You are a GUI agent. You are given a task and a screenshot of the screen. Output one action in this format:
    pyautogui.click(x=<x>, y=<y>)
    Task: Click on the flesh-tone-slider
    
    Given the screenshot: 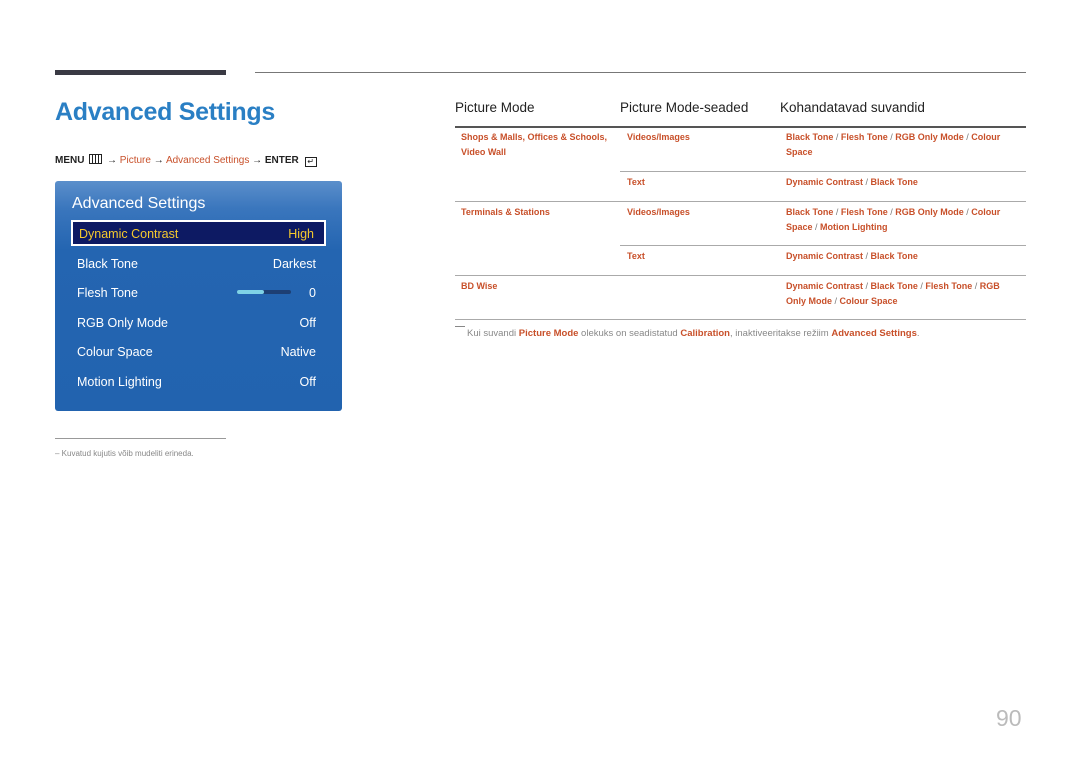 What is the action you would take?
    pyautogui.click(x=264, y=292)
    